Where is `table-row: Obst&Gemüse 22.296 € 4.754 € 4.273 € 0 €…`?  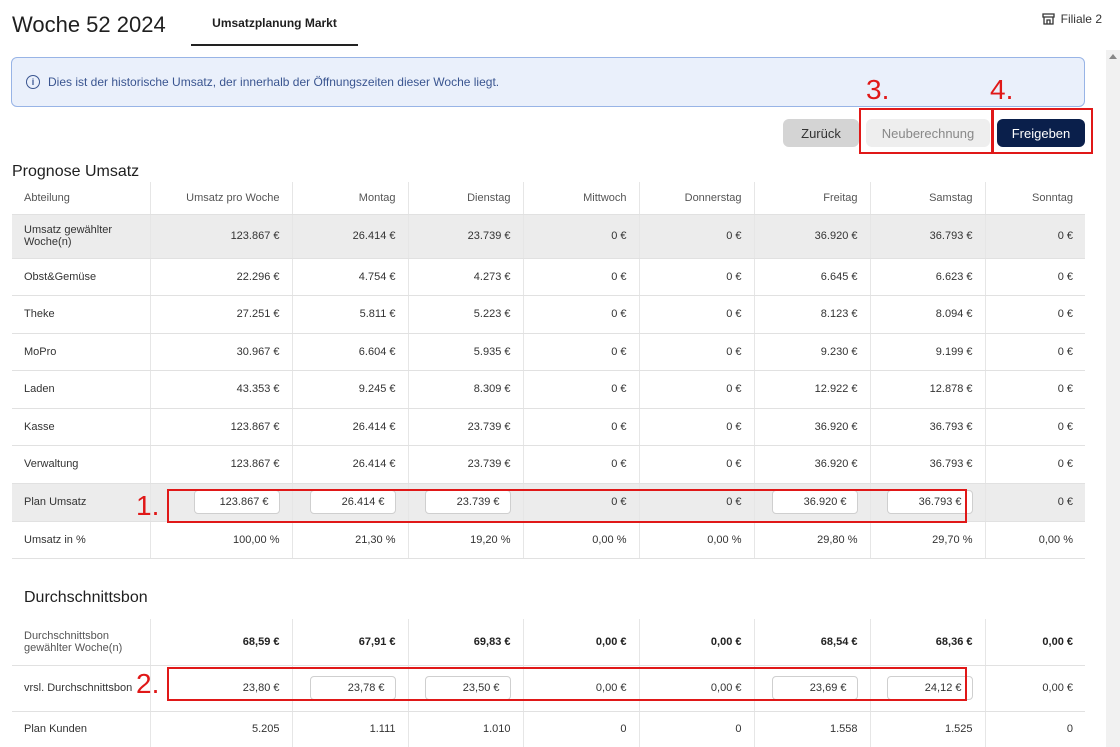
table-row: Obst&Gemüse 22.296 € 4.754 € 4.273 € 0 €… is located at coordinates (548, 277).